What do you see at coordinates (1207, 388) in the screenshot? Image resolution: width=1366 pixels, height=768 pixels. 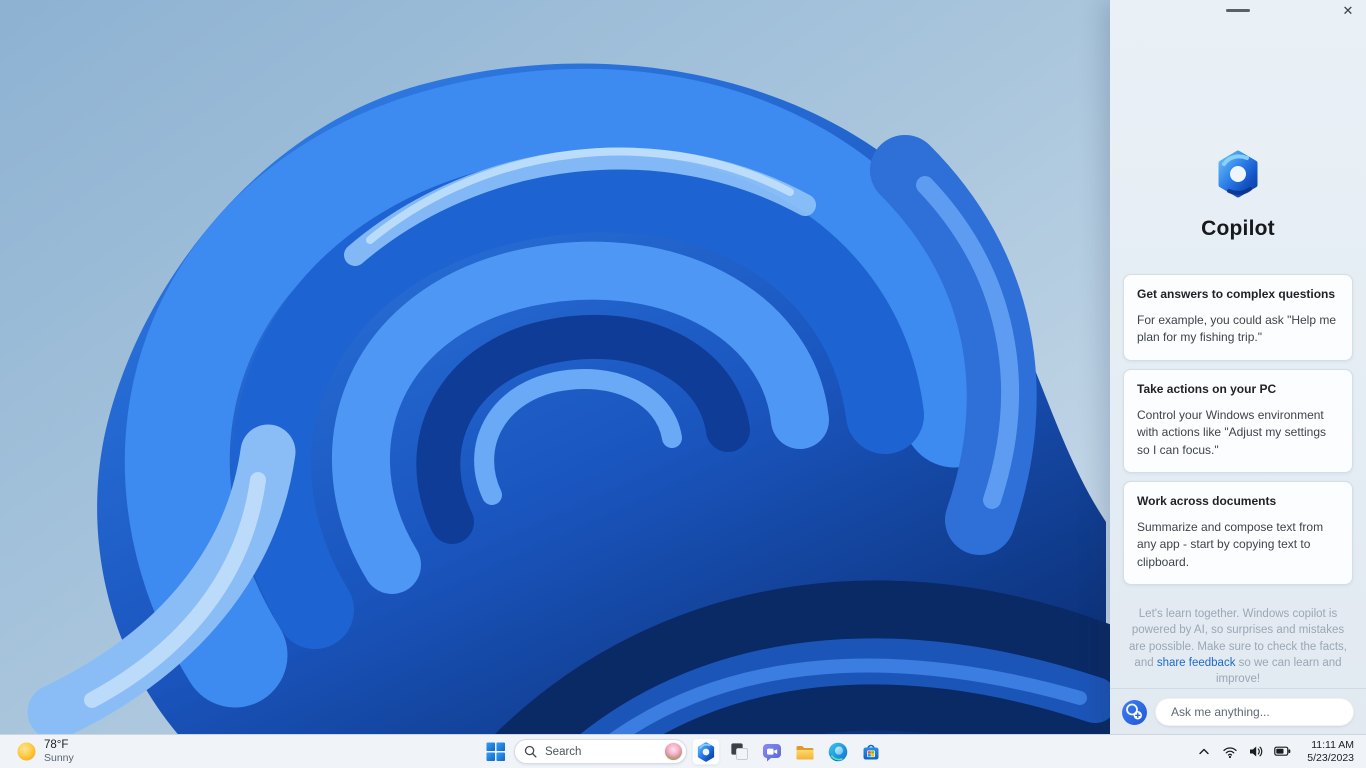 I see `card-title: Take actions on your PC` at bounding box center [1207, 388].